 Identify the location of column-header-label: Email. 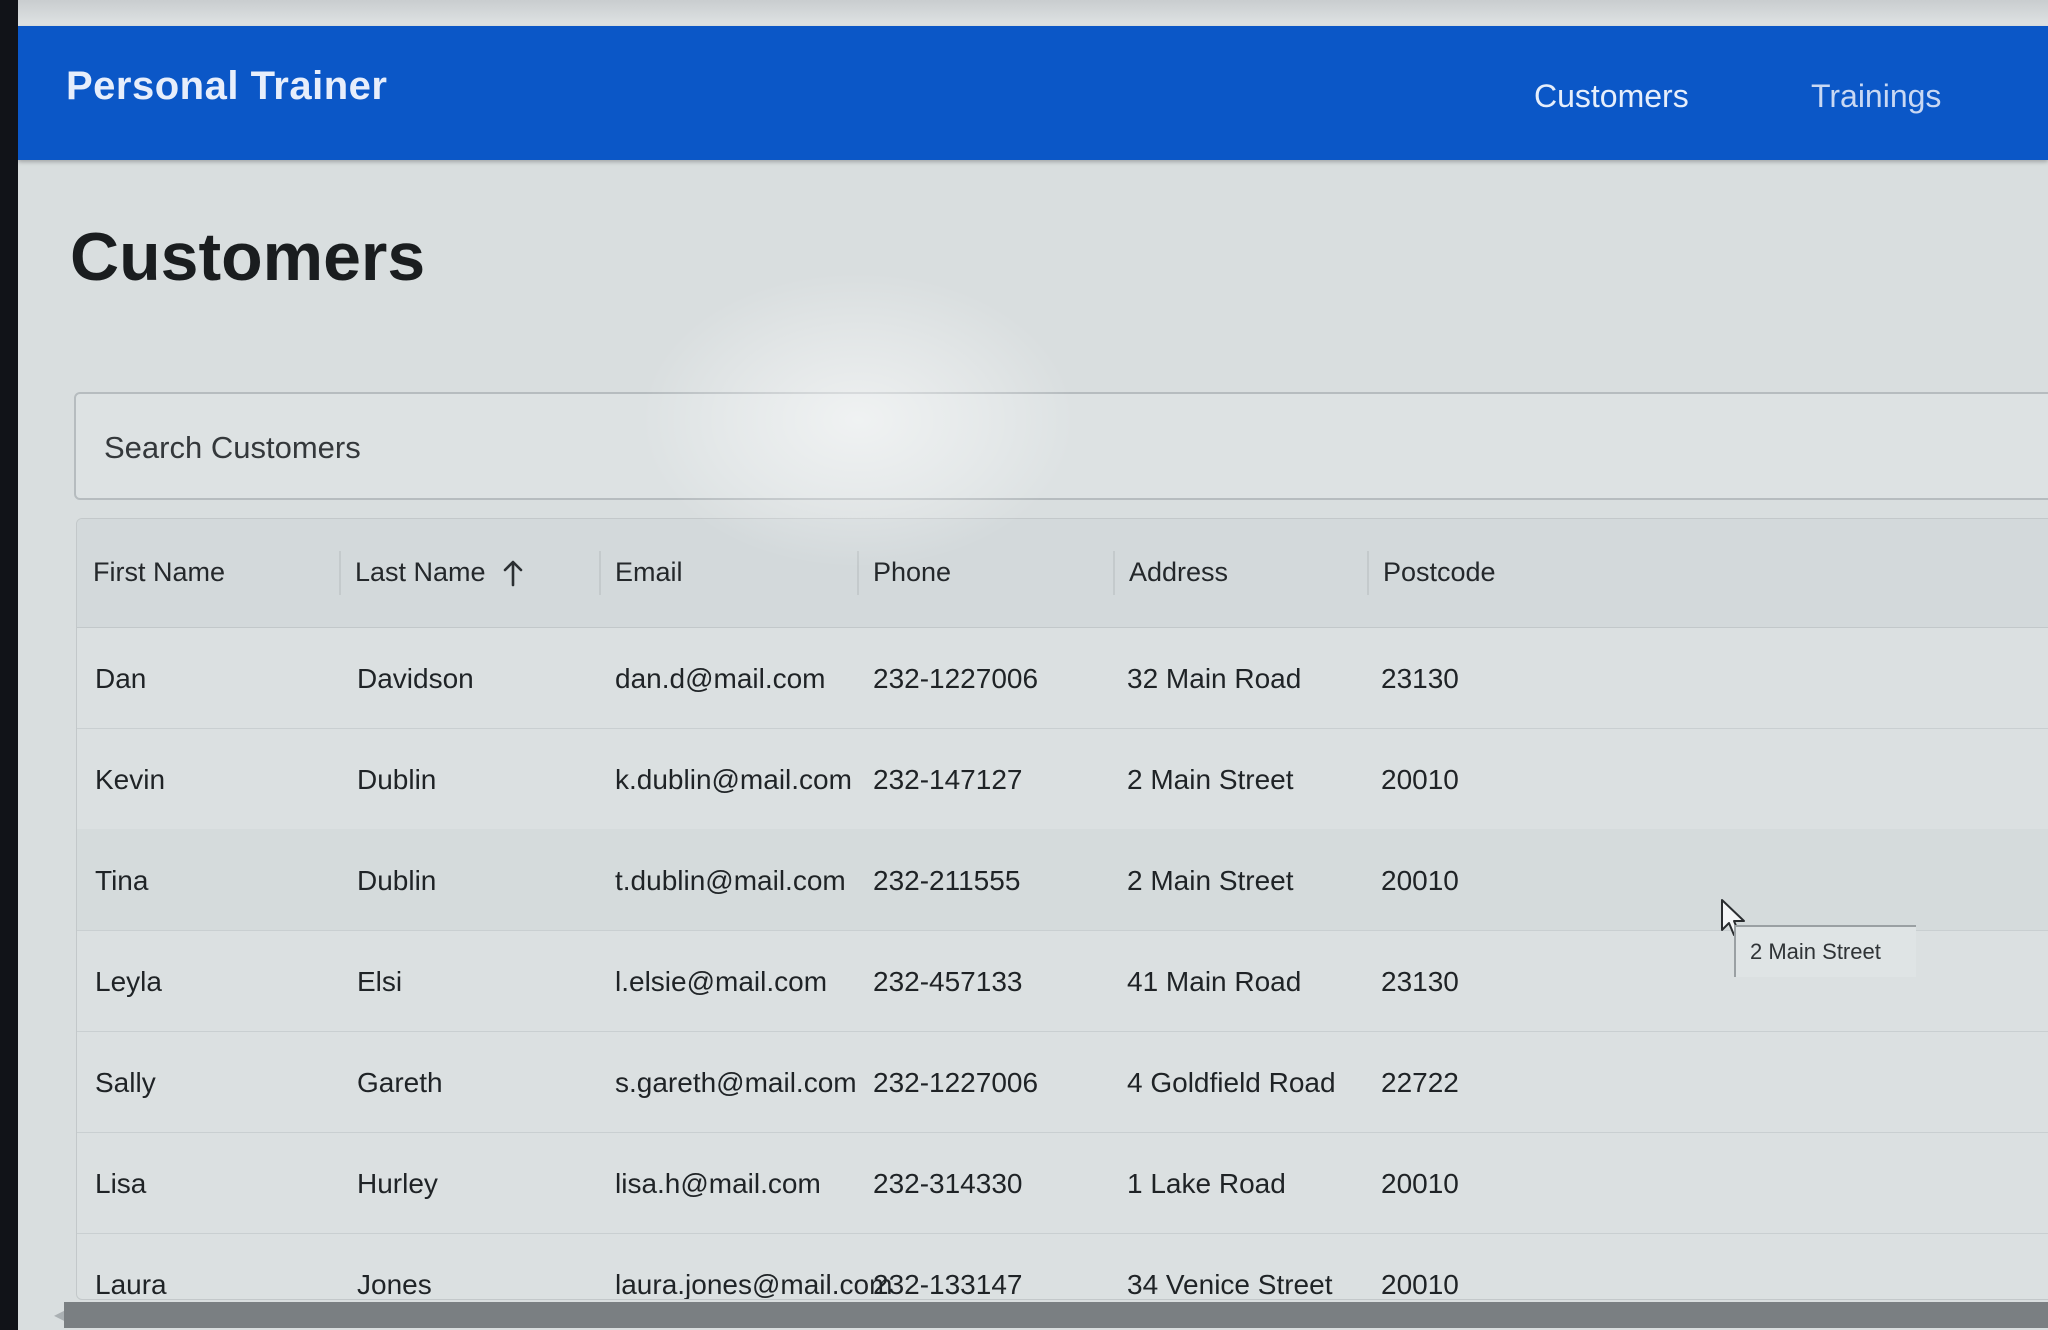
(649, 572).